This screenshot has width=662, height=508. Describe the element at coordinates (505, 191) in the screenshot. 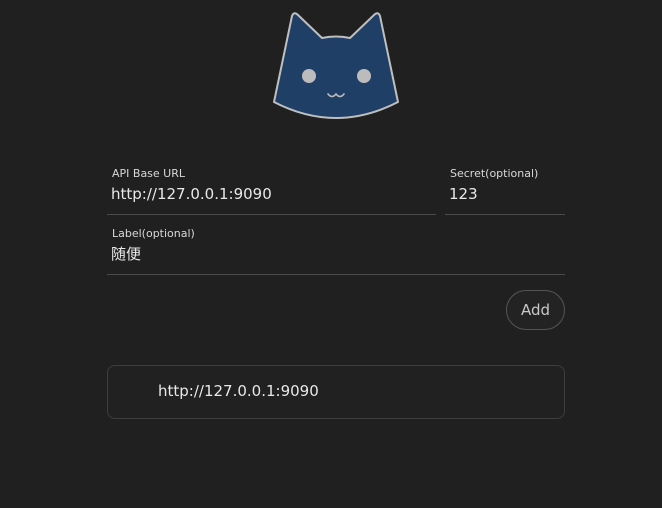

I see `secret-field: Secret(optional) 123` at that location.